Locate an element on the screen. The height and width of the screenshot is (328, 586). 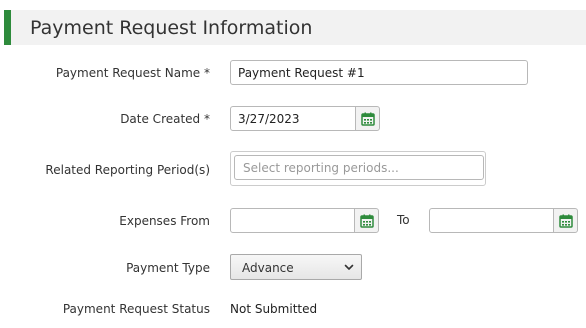
payment-type-select: Advance is located at coordinates (296, 267).